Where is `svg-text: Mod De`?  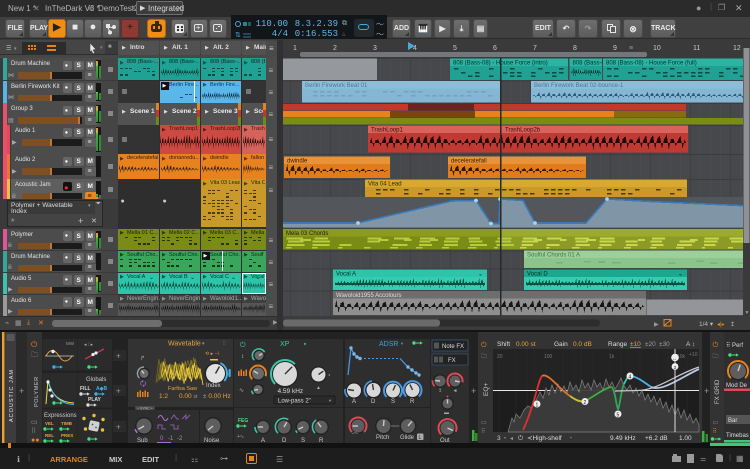 svg-text: Mod De is located at coordinates (737, 386).